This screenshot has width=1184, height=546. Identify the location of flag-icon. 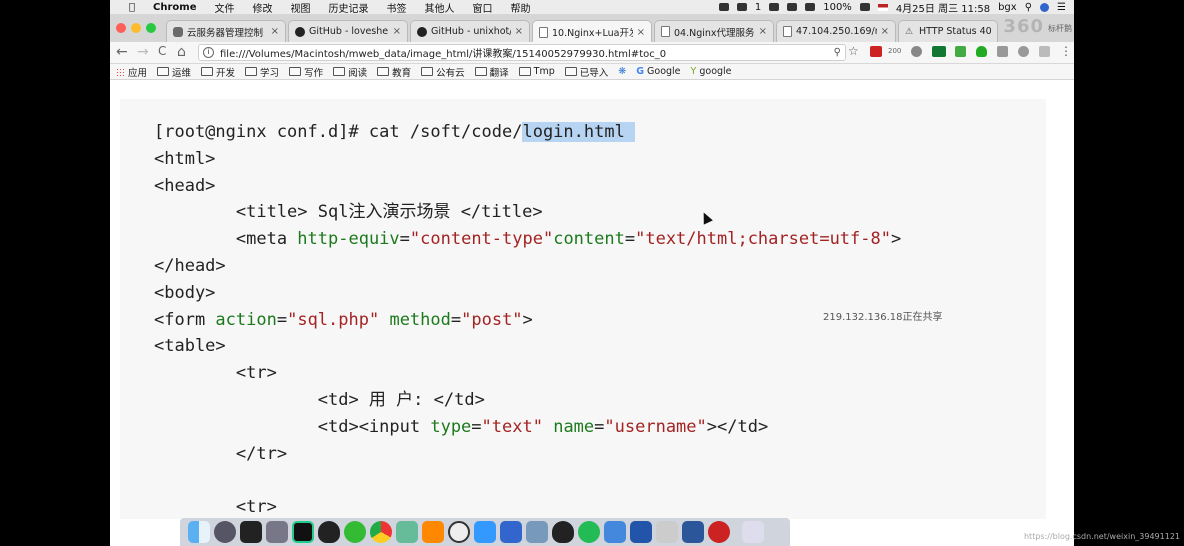
(882, 7).